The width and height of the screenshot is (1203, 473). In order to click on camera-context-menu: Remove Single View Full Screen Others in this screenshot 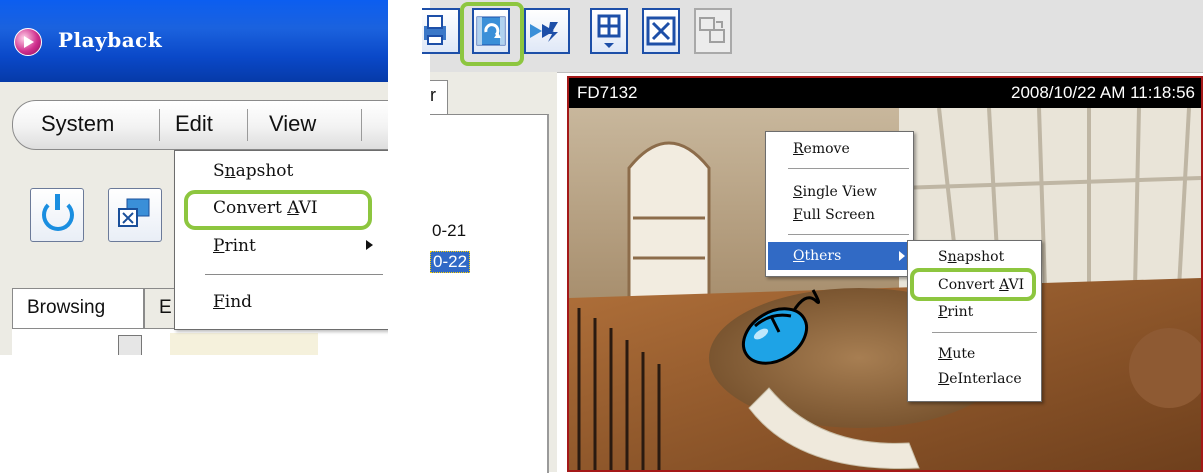, I will do `click(839, 204)`.